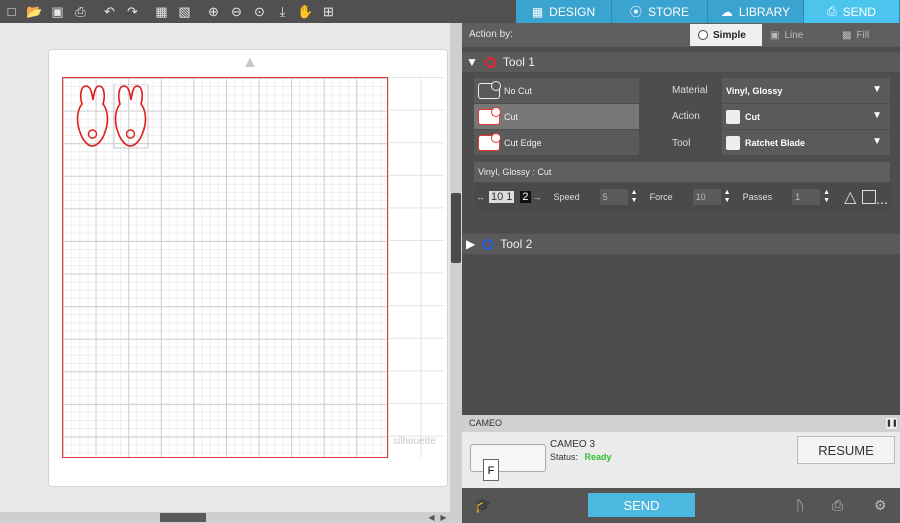 The height and width of the screenshot is (523, 900). What do you see at coordinates (566, 196) in the screenshot?
I see `speed-label: Speed` at bounding box center [566, 196].